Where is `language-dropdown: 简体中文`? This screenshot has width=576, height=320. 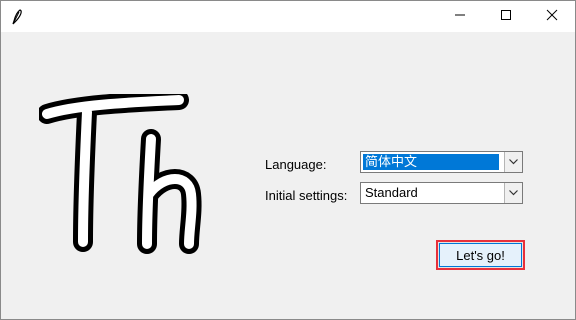
language-dropdown: 简体中文 is located at coordinates (441, 162).